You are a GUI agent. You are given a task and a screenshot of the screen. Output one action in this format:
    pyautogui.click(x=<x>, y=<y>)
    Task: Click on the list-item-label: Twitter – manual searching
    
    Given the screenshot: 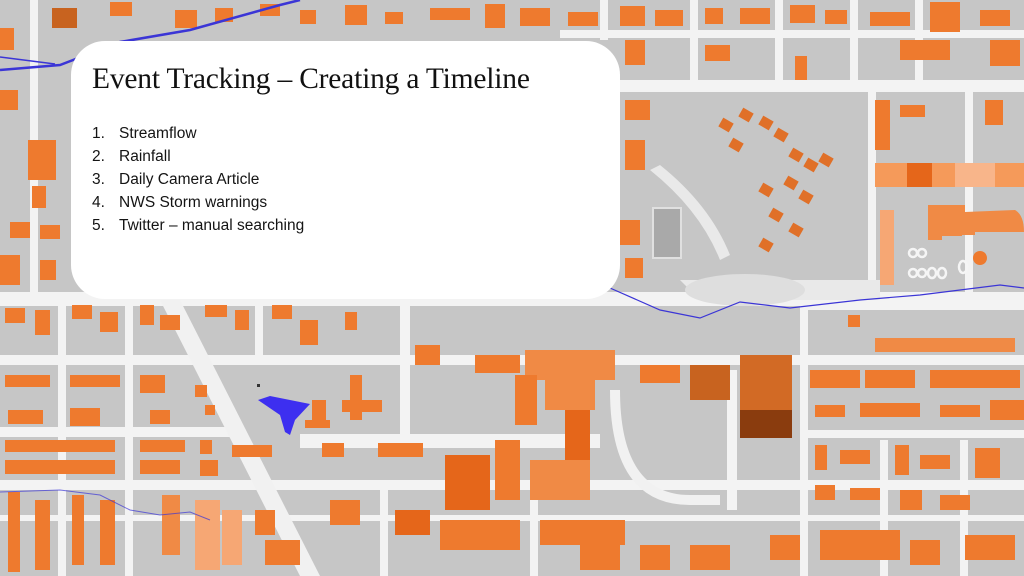 What is the action you would take?
    pyautogui.click(x=212, y=225)
    